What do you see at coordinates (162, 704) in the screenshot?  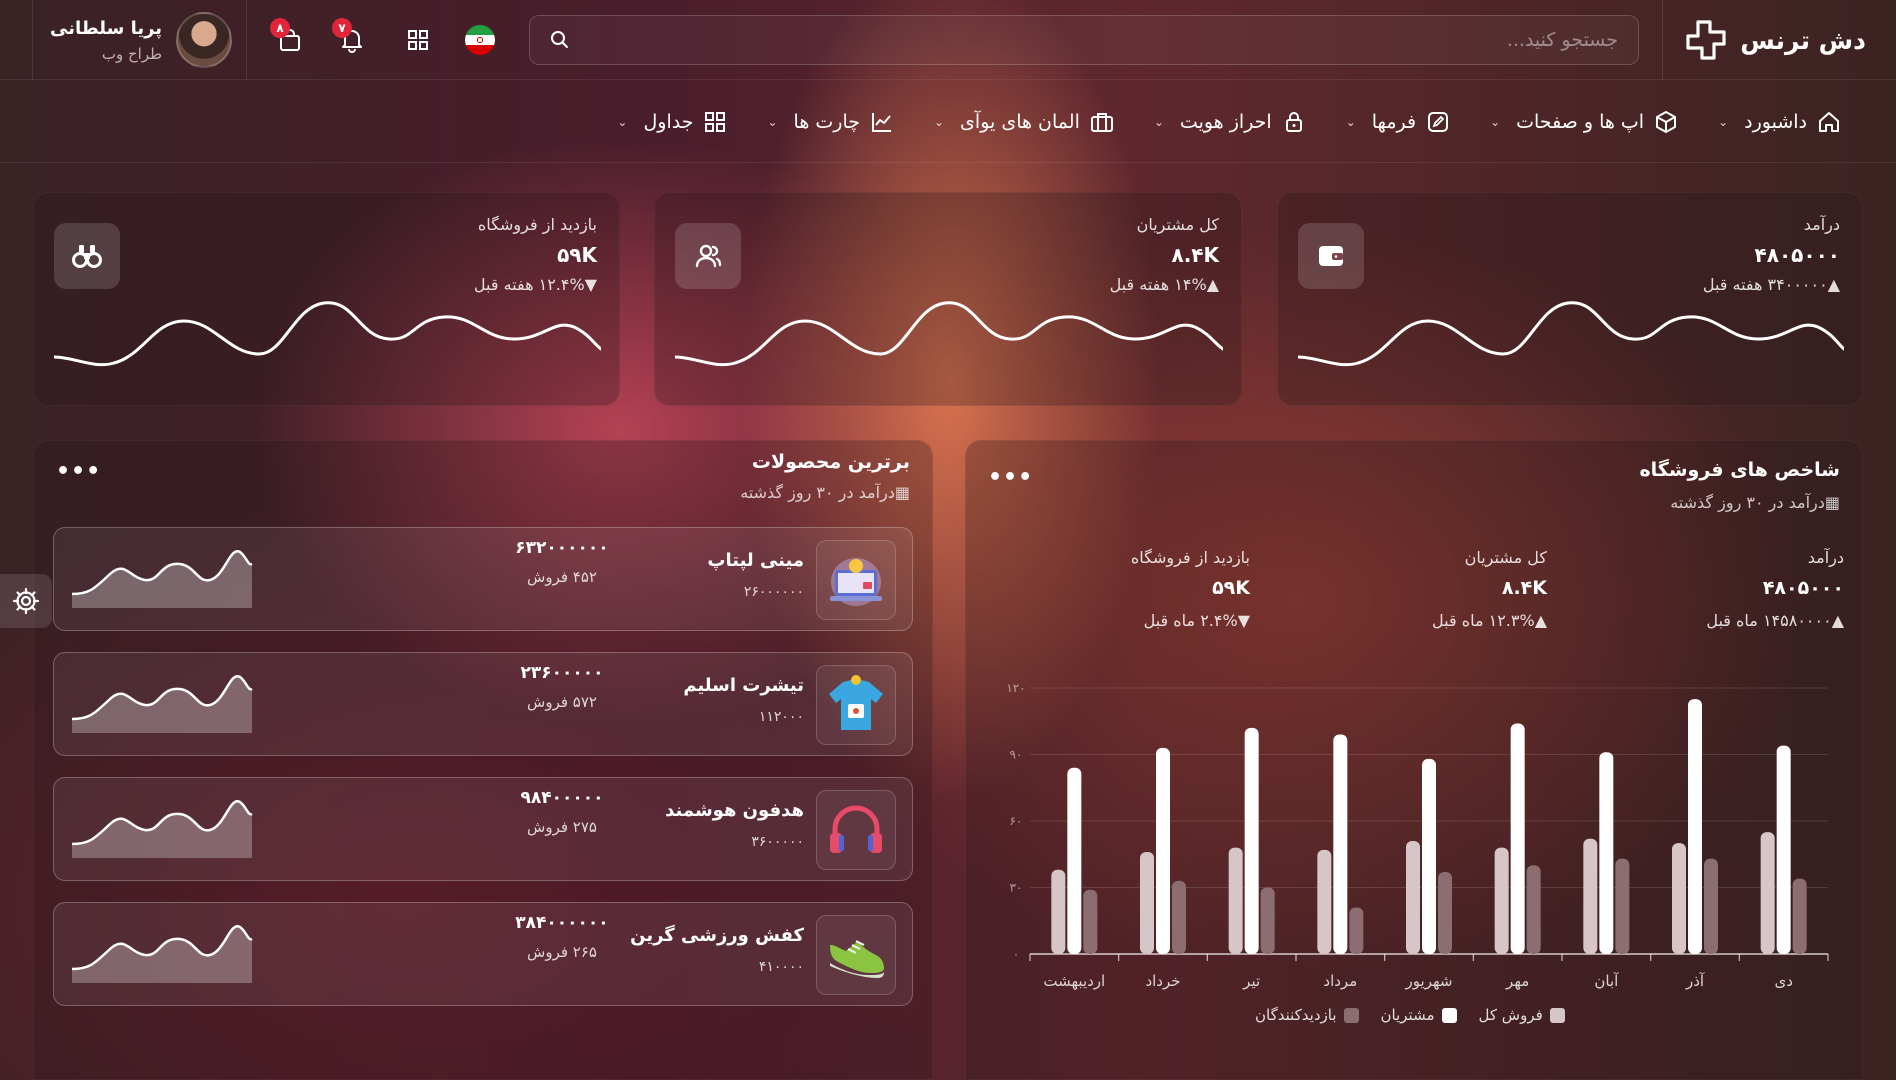 I see `product-sparkline` at bounding box center [162, 704].